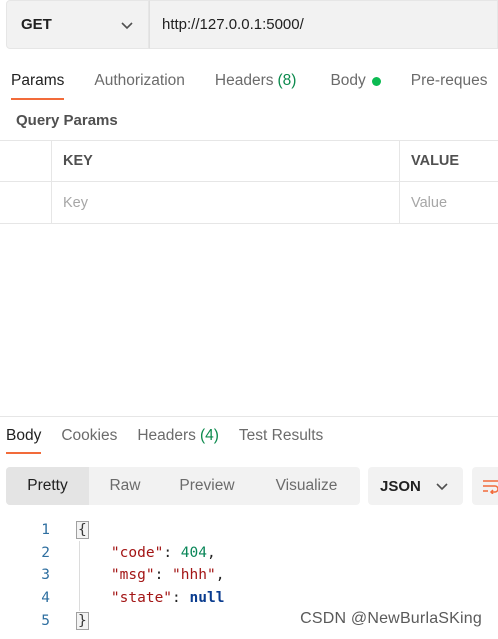 This screenshot has height=639, width=498. I want to click on tab-pre-request-label: Pre-reques, so click(449, 80).